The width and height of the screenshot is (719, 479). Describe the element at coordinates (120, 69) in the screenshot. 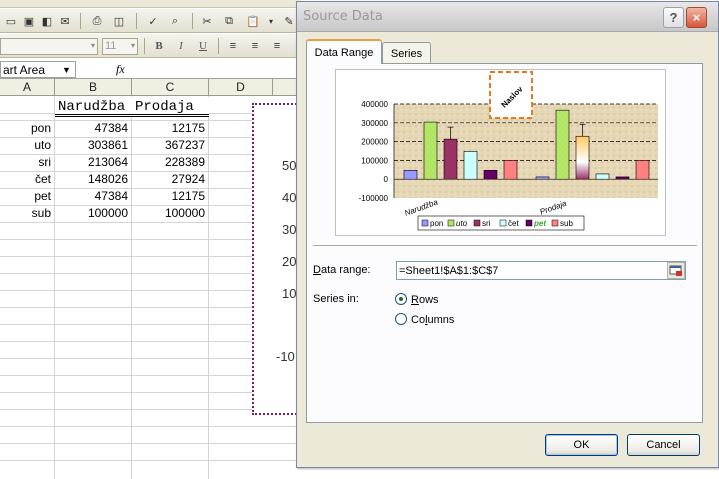

I see `fx-icon: fx` at that location.